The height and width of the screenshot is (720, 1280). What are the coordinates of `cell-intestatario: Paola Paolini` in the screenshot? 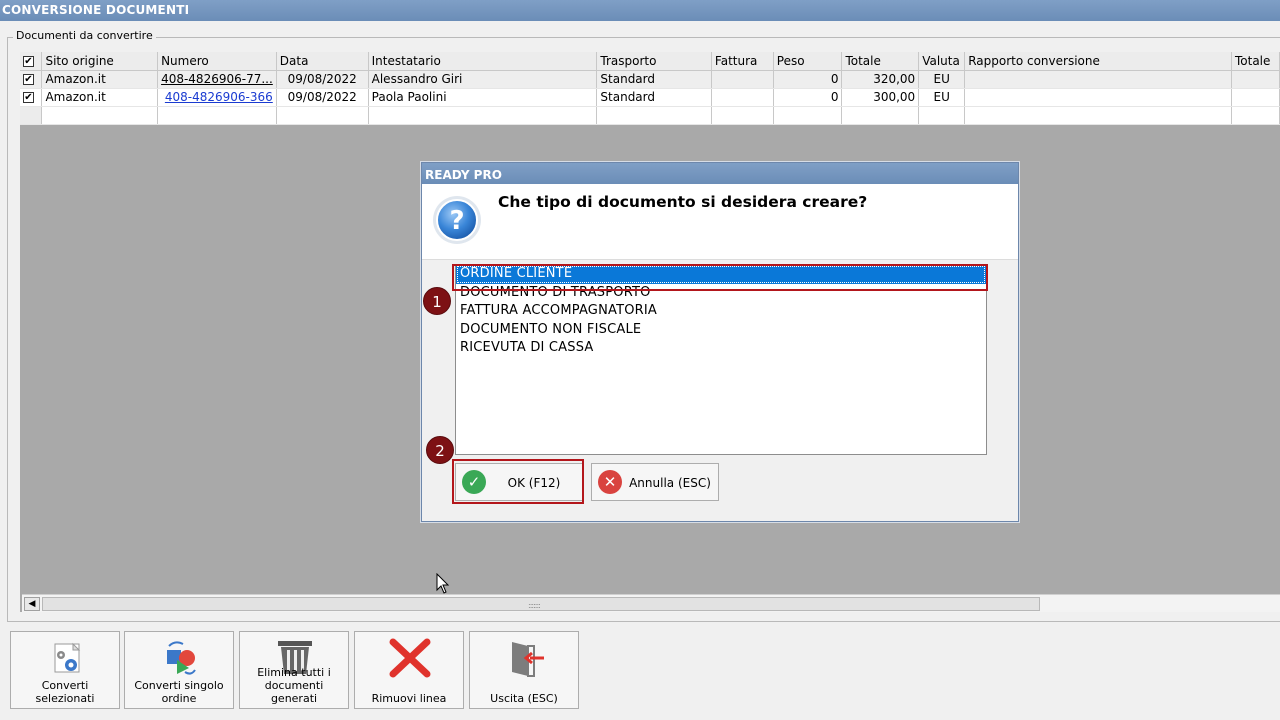 It's located at (483, 97).